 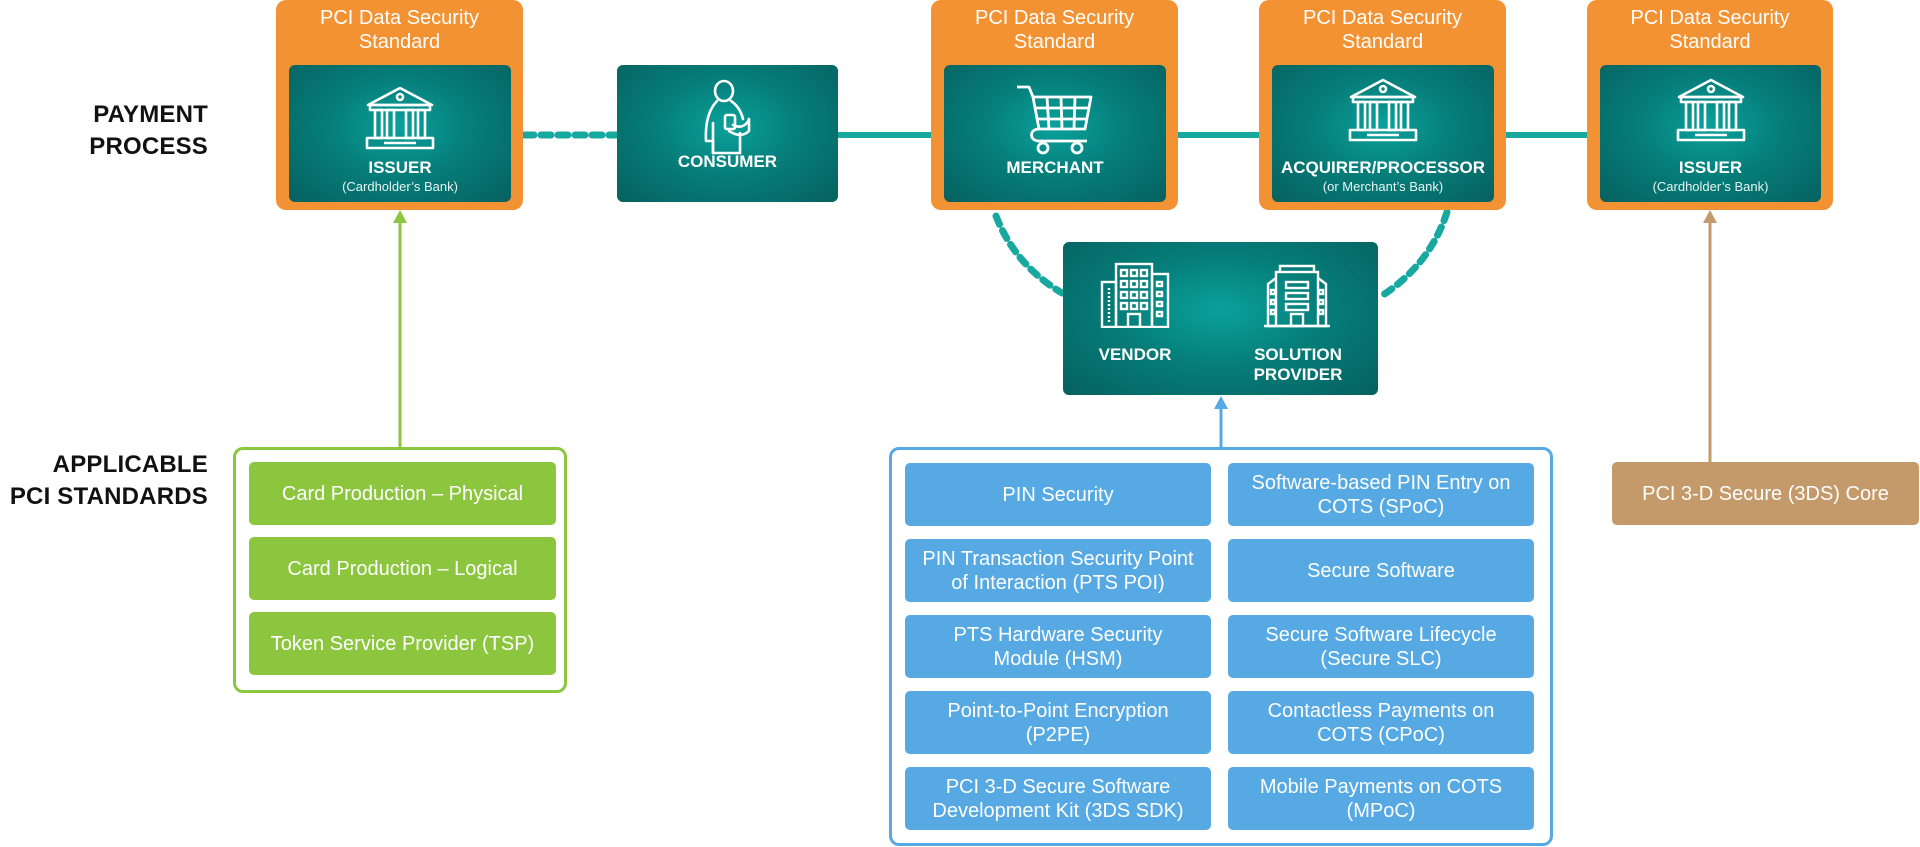 What do you see at coordinates (1058, 582) in the screenshot?
I see `standard-label-line: of Interaction (PTS POI)` at bounding box center [1058, 582].